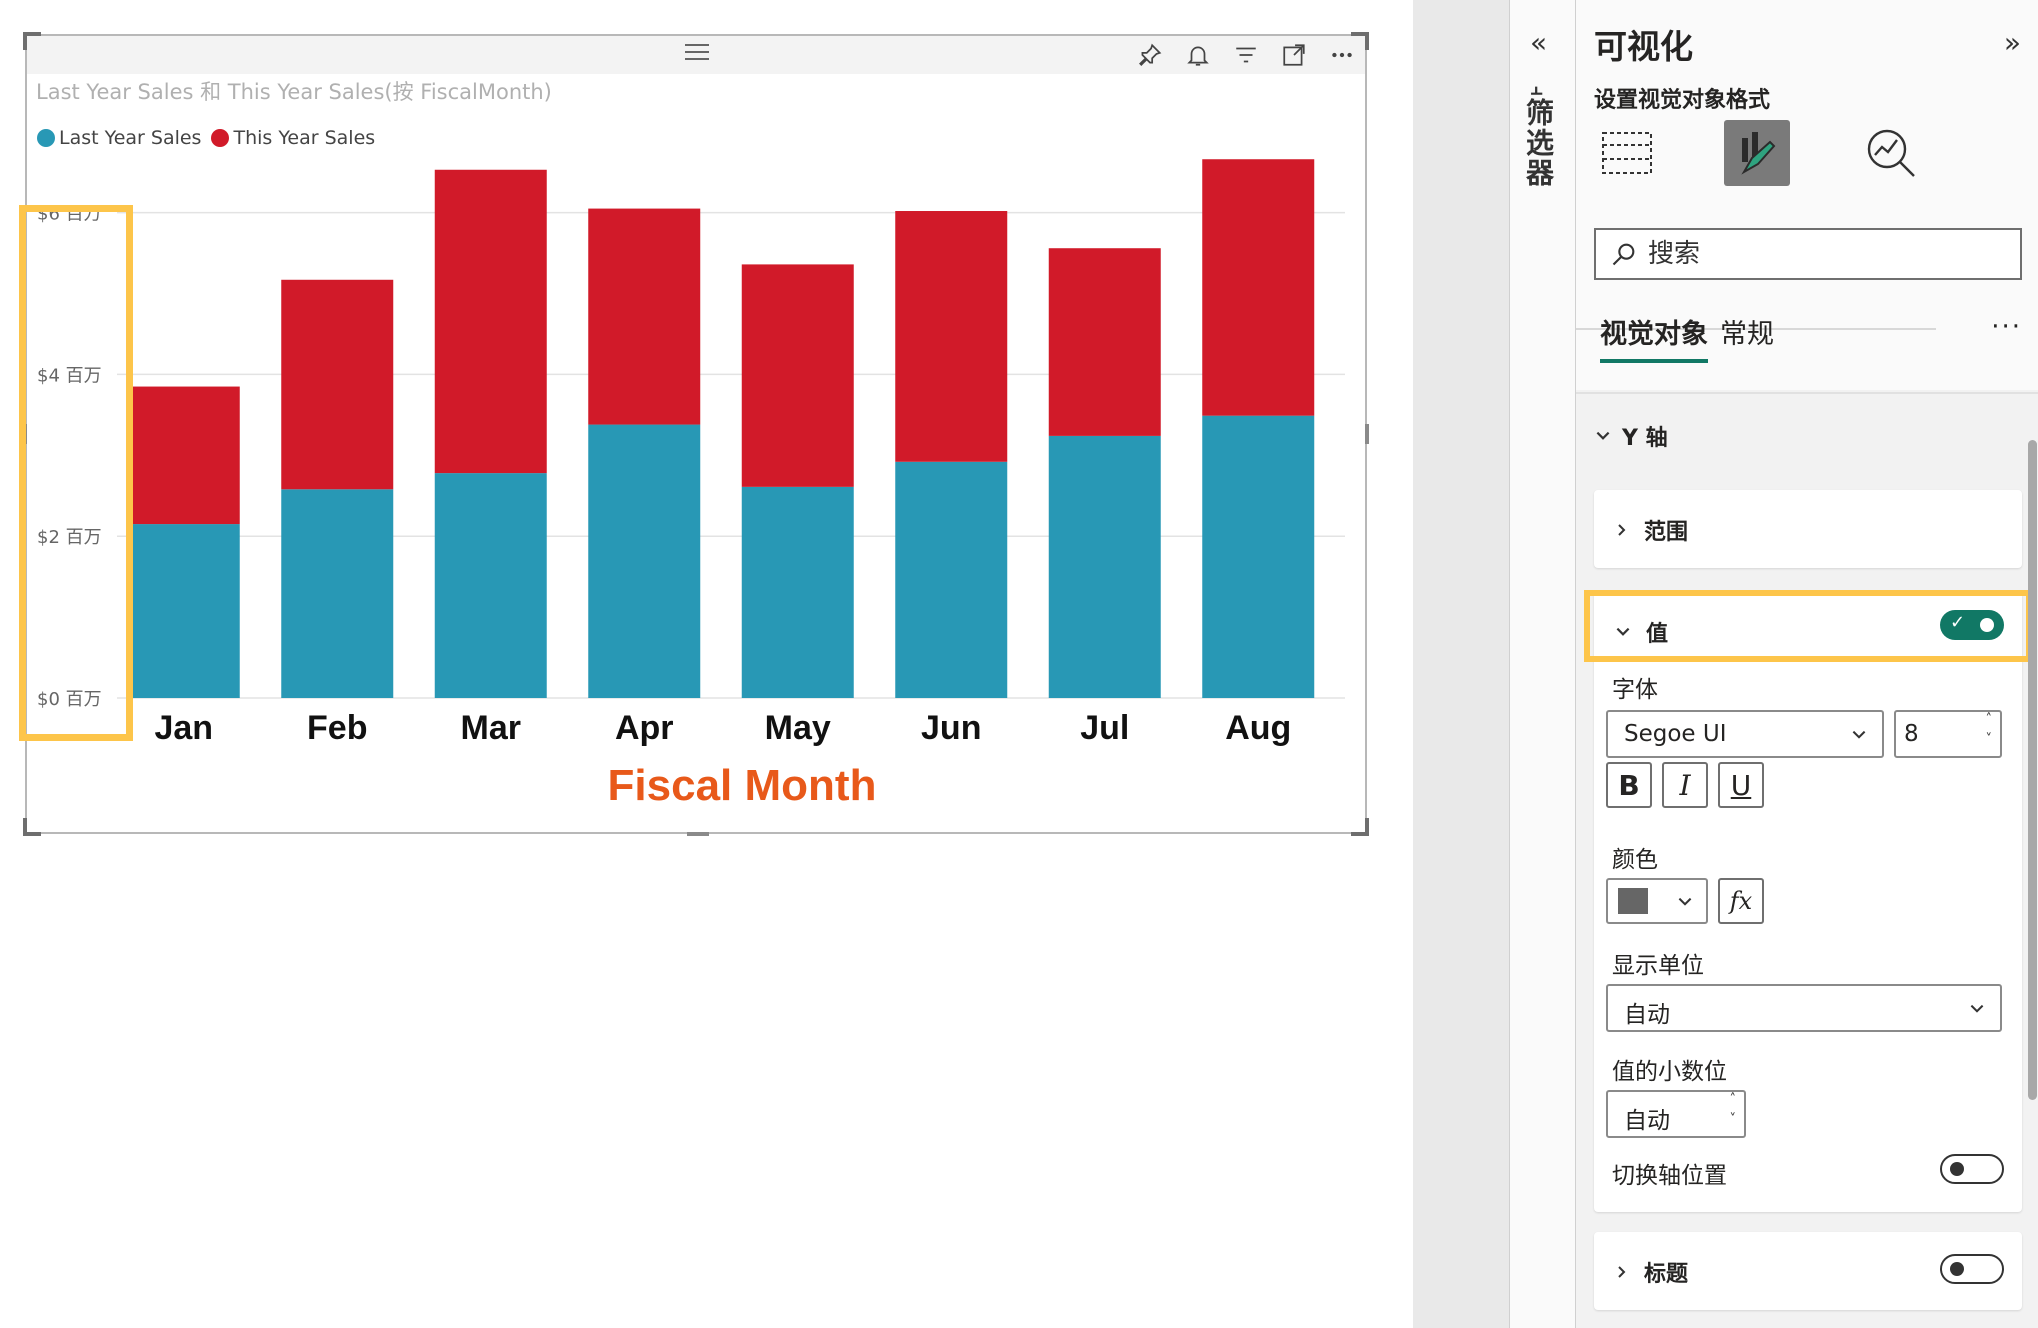  I want to click on switch-axis-label: 切换轴位置, so click(1669, 1176).